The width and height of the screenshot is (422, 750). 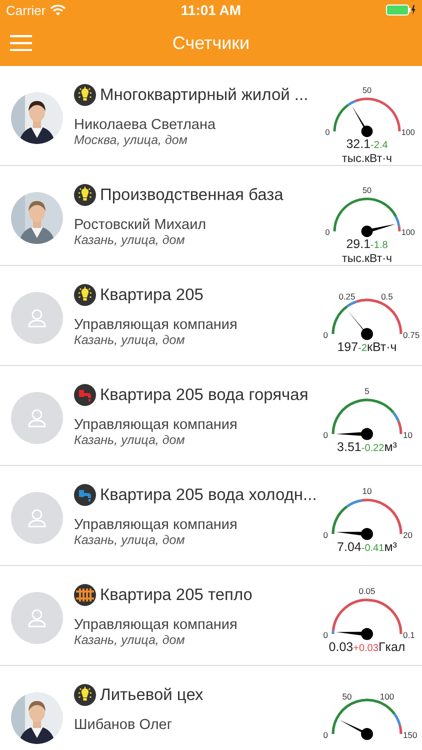 What do you see at coordinates (367, 547) in the screenshot?
I see `meter-reading: 7.04-0.41м³` at bounding box center [367, 547].